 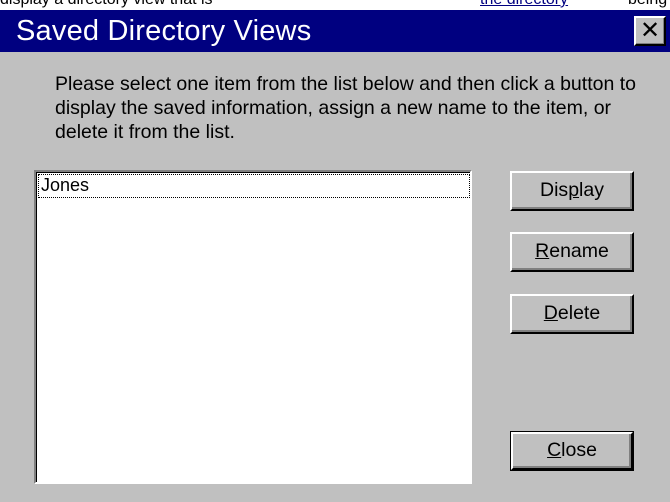 I want to click on display-label-part: Dis, so click(x=554, y=190).